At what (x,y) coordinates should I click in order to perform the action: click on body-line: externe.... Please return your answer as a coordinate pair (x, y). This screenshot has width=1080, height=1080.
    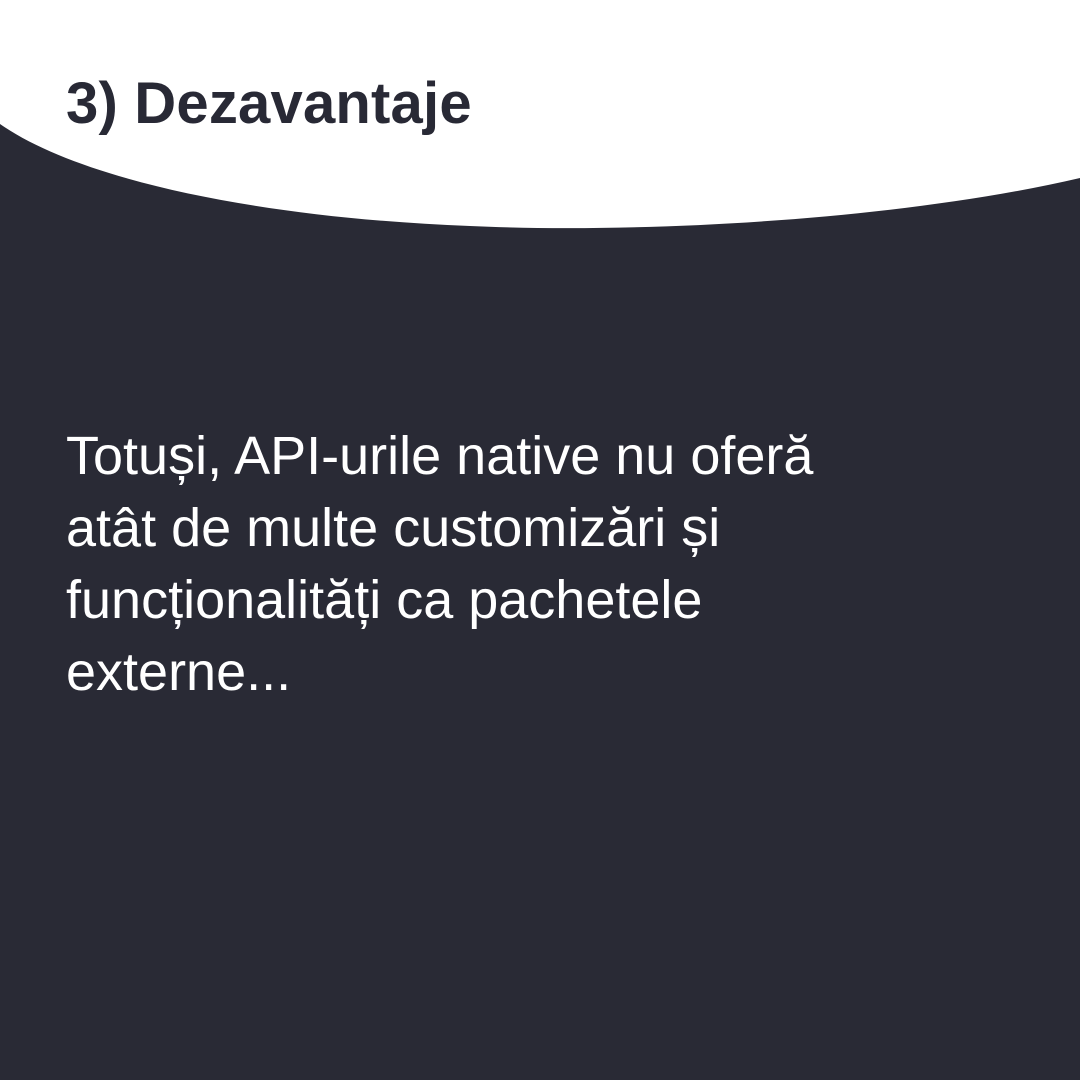
    Looking at the image, I should click on (179, 672).